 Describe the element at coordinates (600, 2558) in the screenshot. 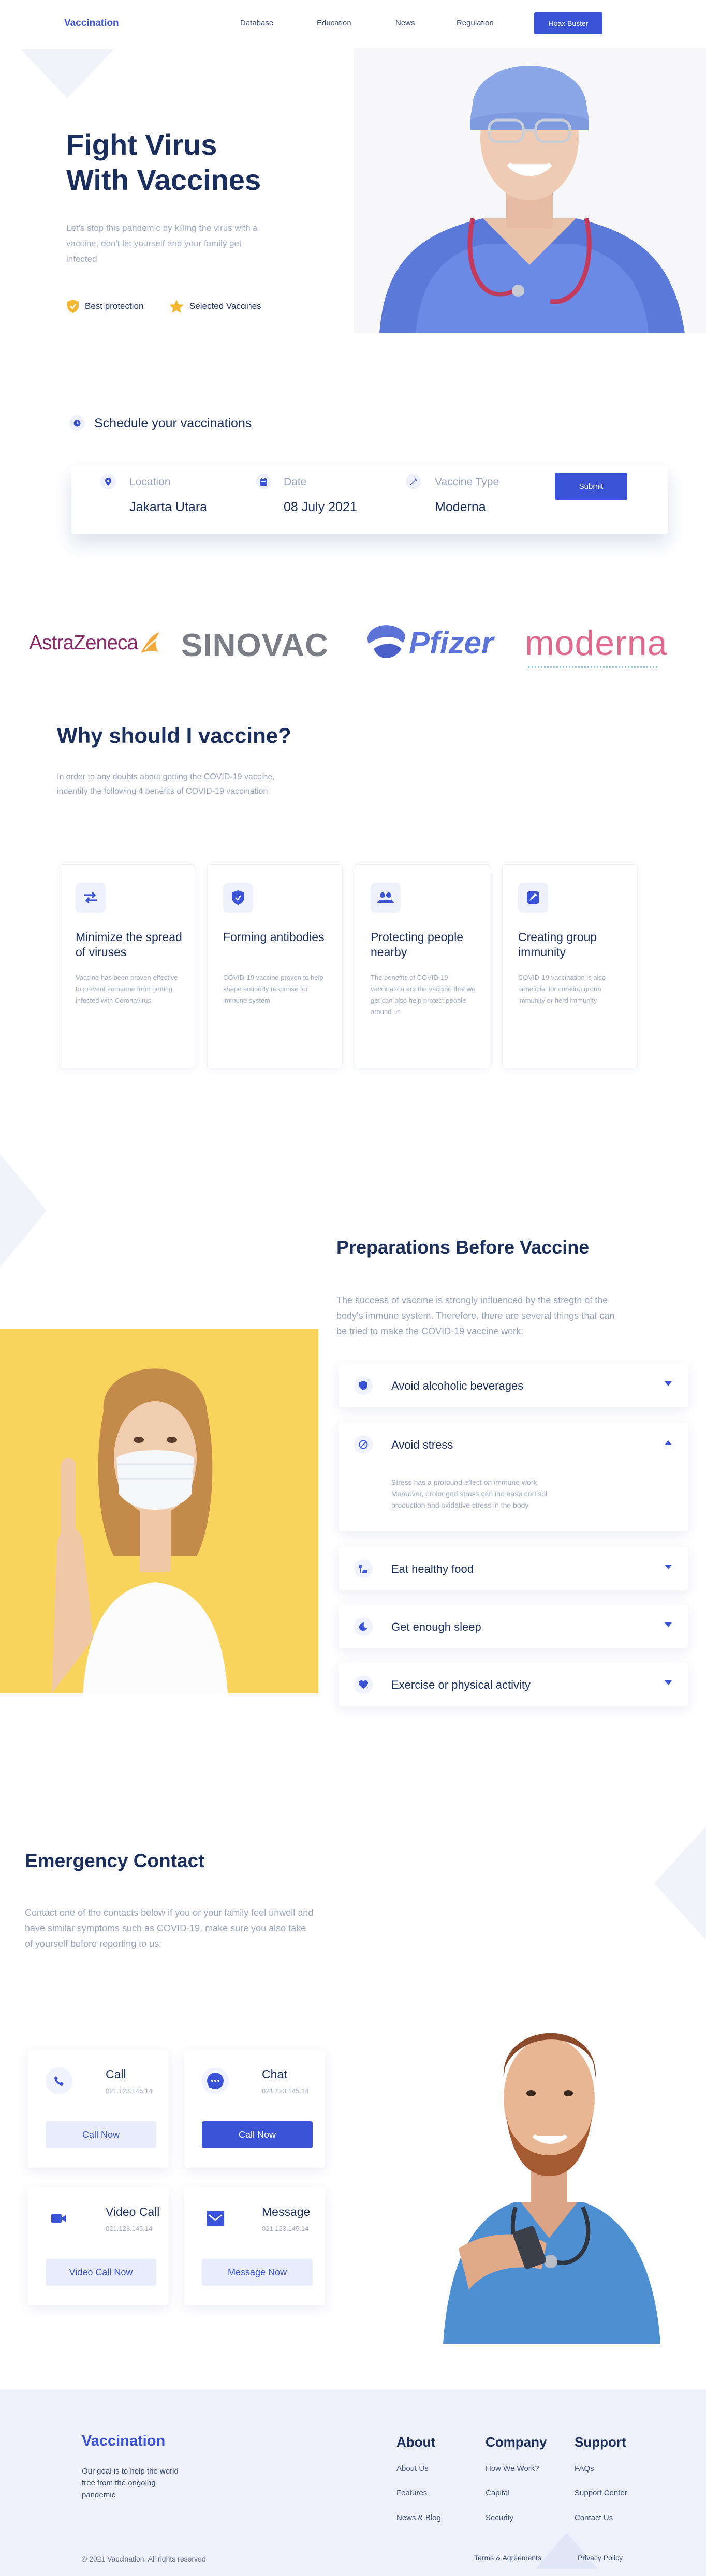

I see `footer-link-privacy: Privacy Policy` at that location.